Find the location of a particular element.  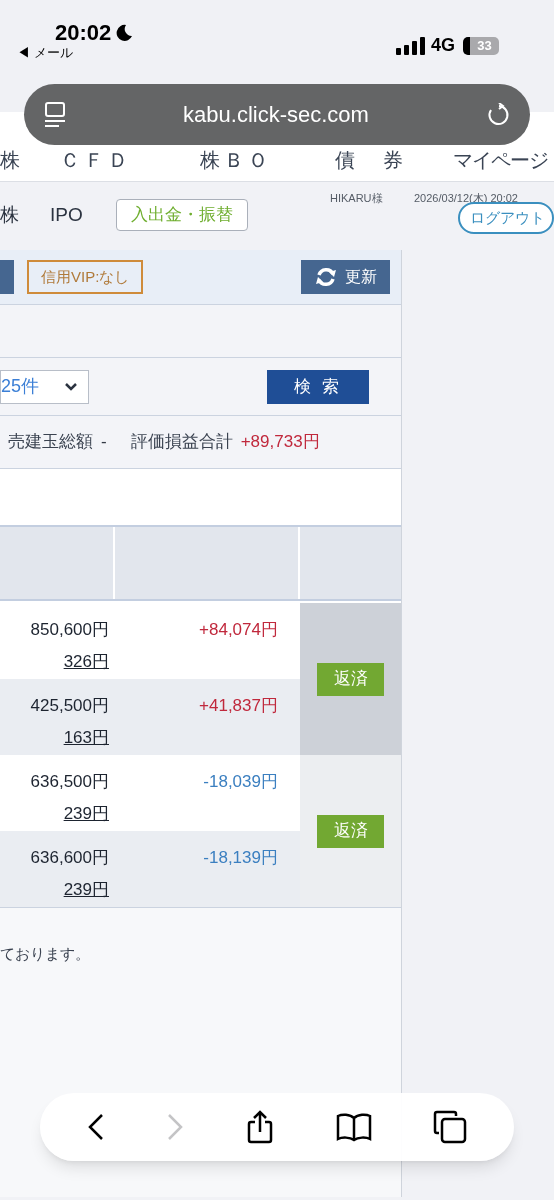

vip-status-badge: 信用VIP:なし is located at coordinates (85, 277).